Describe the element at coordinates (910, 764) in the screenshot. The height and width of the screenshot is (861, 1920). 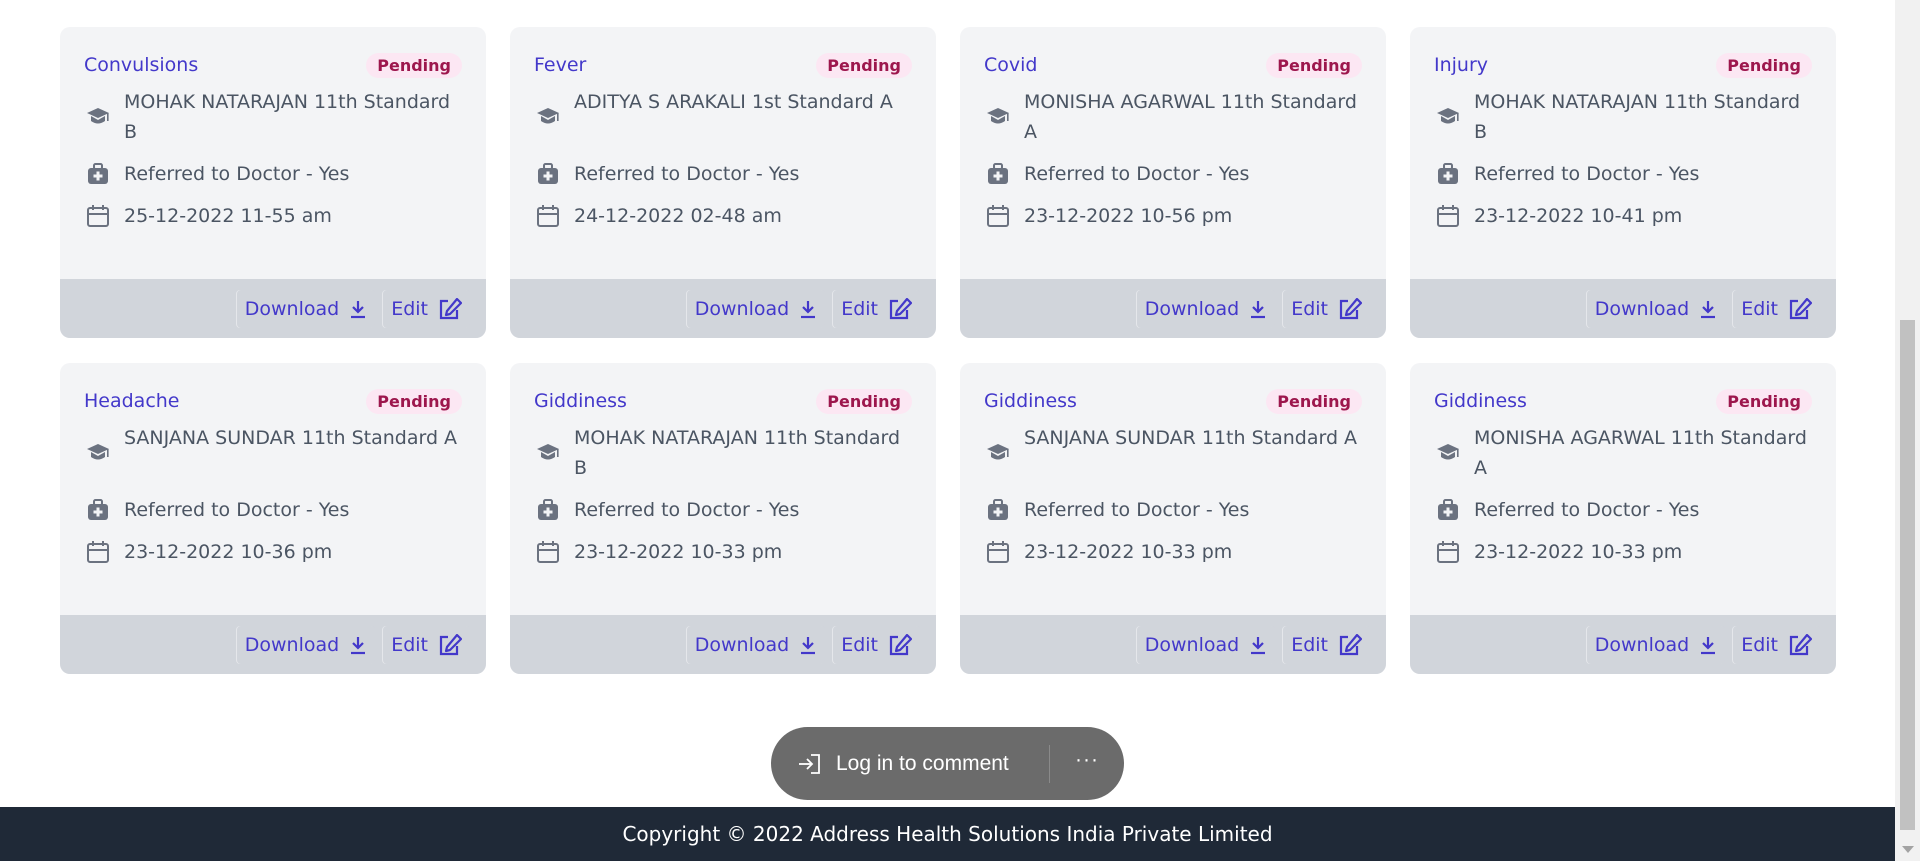
I see `login-to-comment-button: Log in to comment` at that location.